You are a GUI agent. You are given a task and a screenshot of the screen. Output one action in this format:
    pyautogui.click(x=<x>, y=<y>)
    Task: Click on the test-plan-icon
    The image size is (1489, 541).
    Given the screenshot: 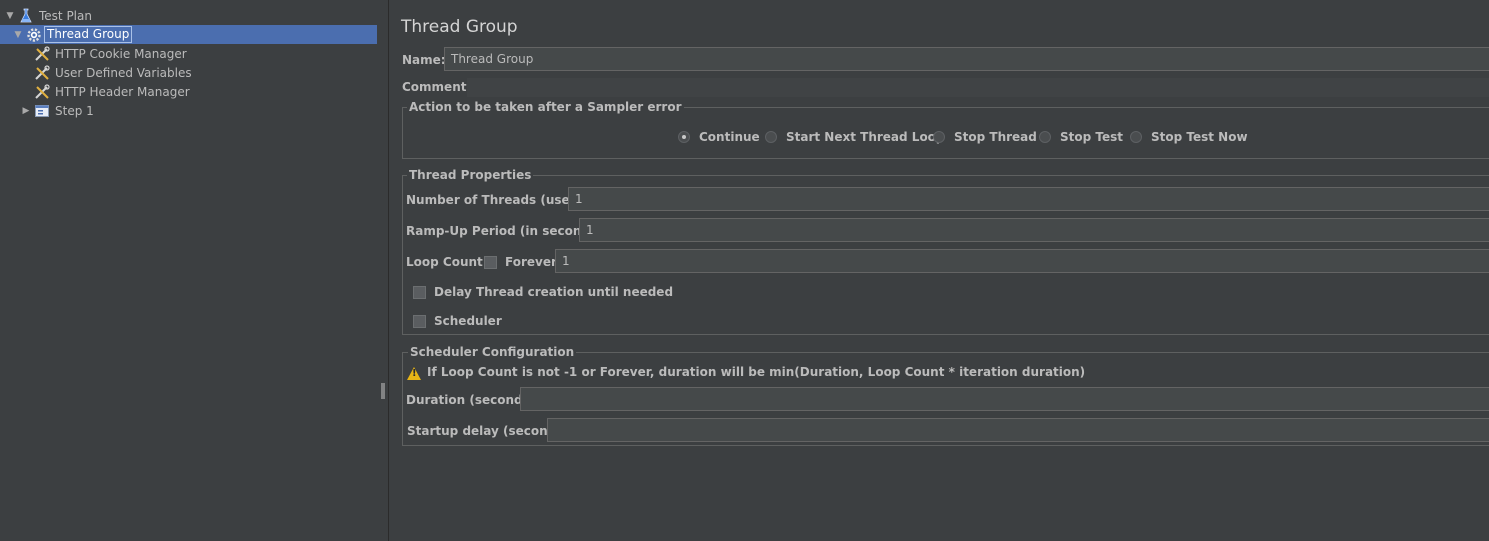 What is the action you would take?
    pyautogui.click(x=26, y=16)
    